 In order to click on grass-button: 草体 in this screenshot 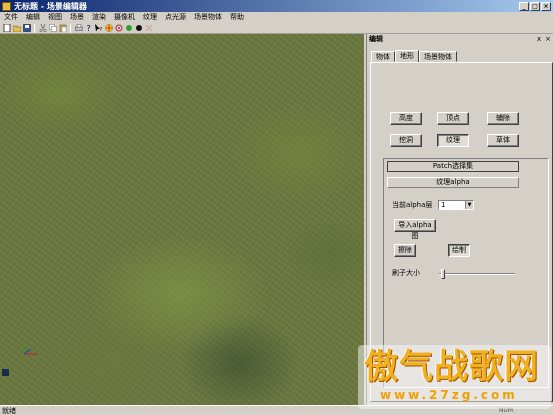, I will do `click(503, 140)`.